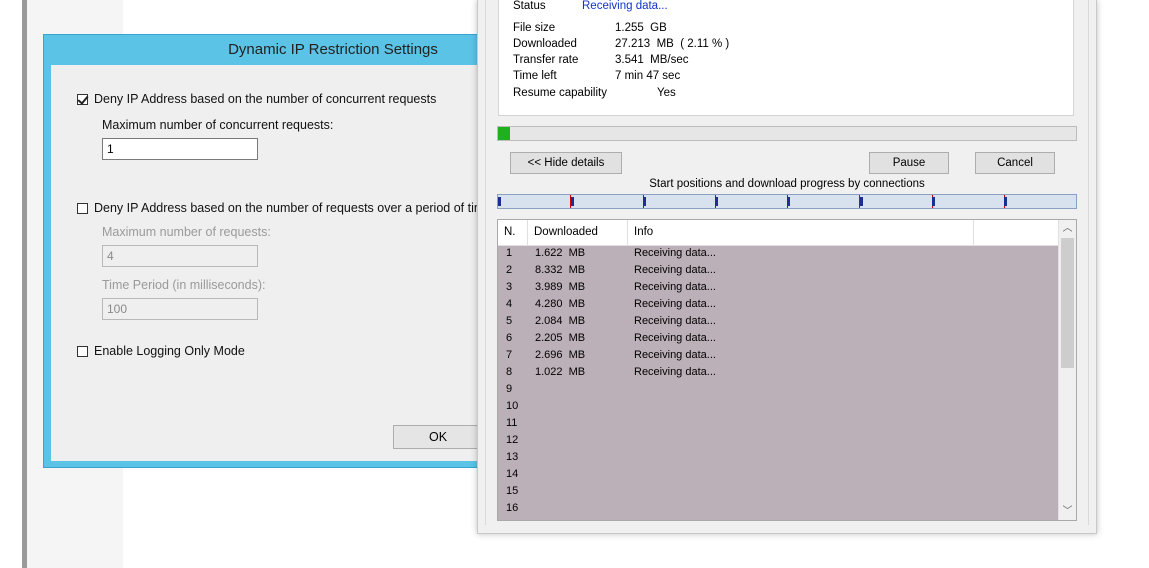 Image resolution: width=1149 pixels, height=568 pixels. I want to click on ok-button: OK, so click(438, 437).